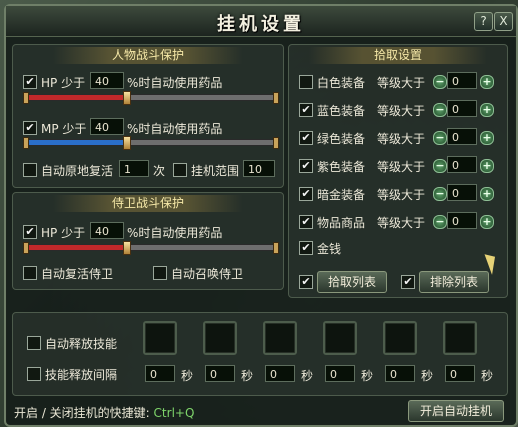 This screenshot has height=427, width=518. What do you see at coordinates (341, 111) in the screenshot?
I see `pickup-item-label: 蓝色装备` at bounding box center [341, 111].